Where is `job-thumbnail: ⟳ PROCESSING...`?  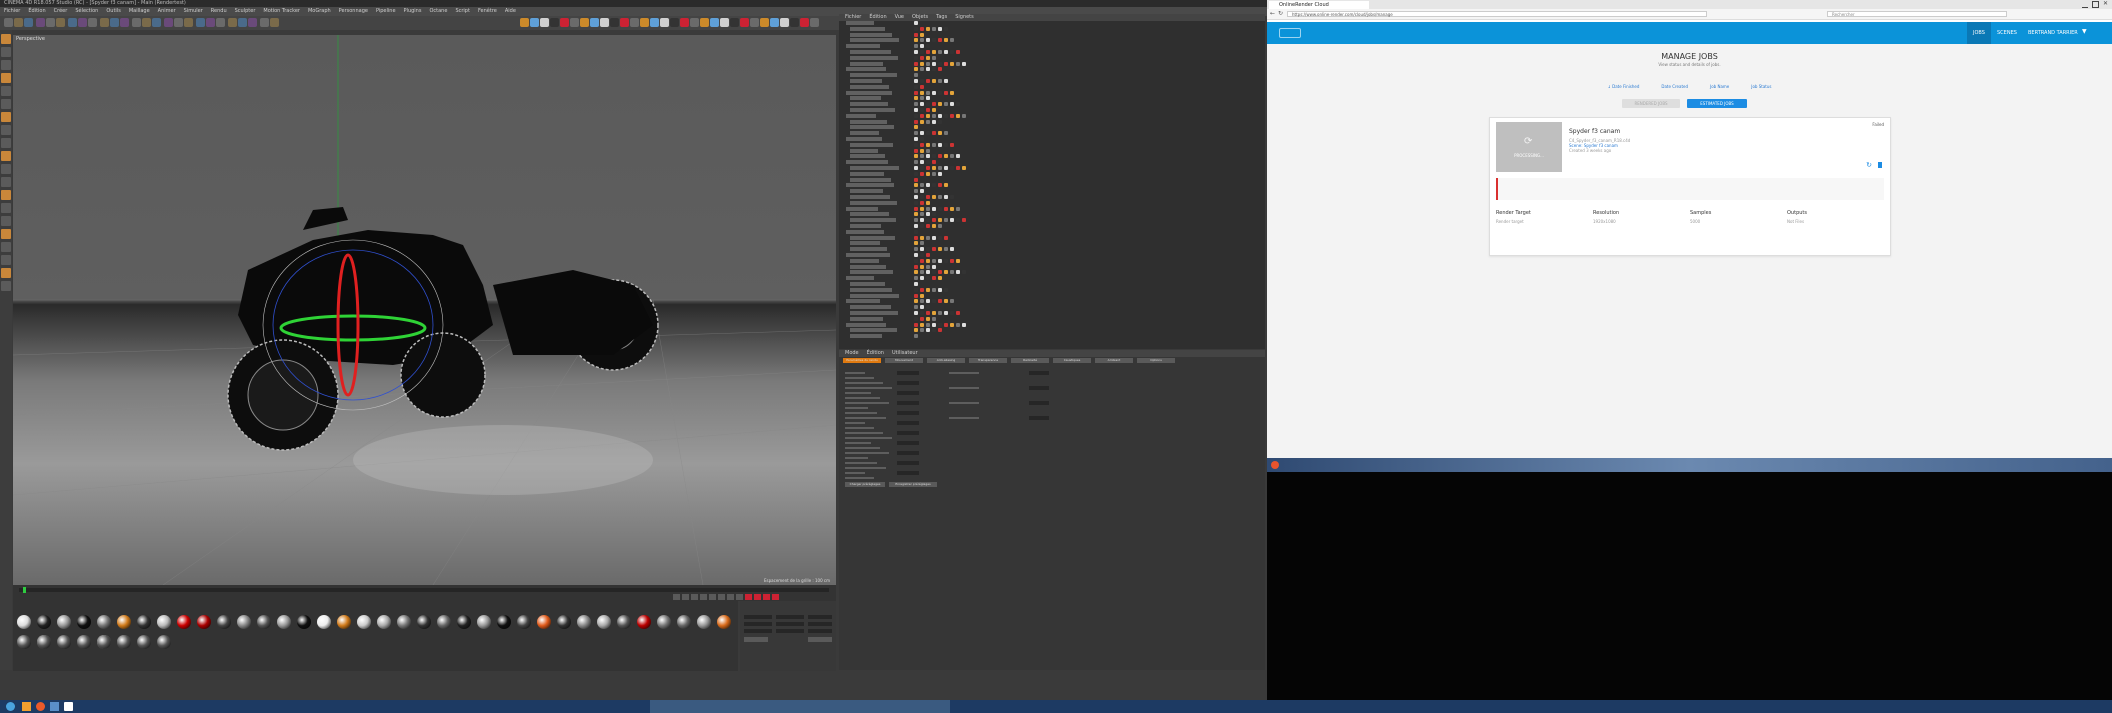
job-thumbnail: ⟳ PROCESSING... is located at coordinates (1529, 147).